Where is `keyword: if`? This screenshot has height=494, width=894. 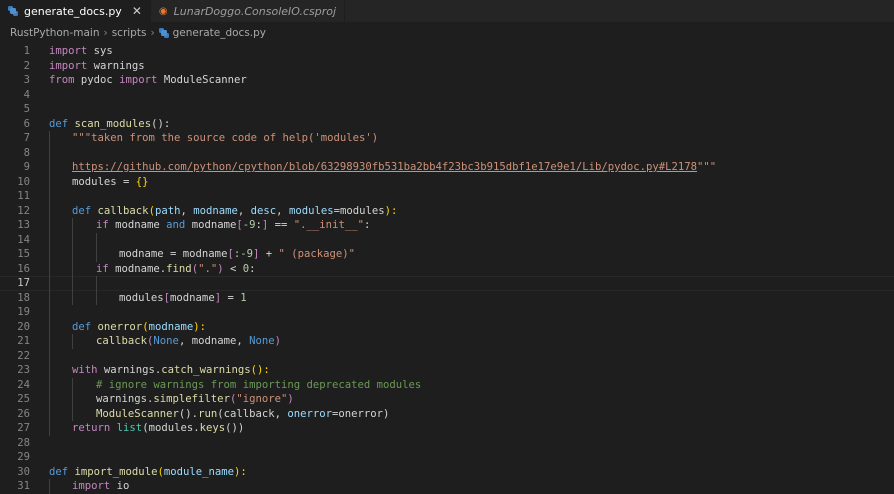 keyword: if is located at coordinates (102, 225).